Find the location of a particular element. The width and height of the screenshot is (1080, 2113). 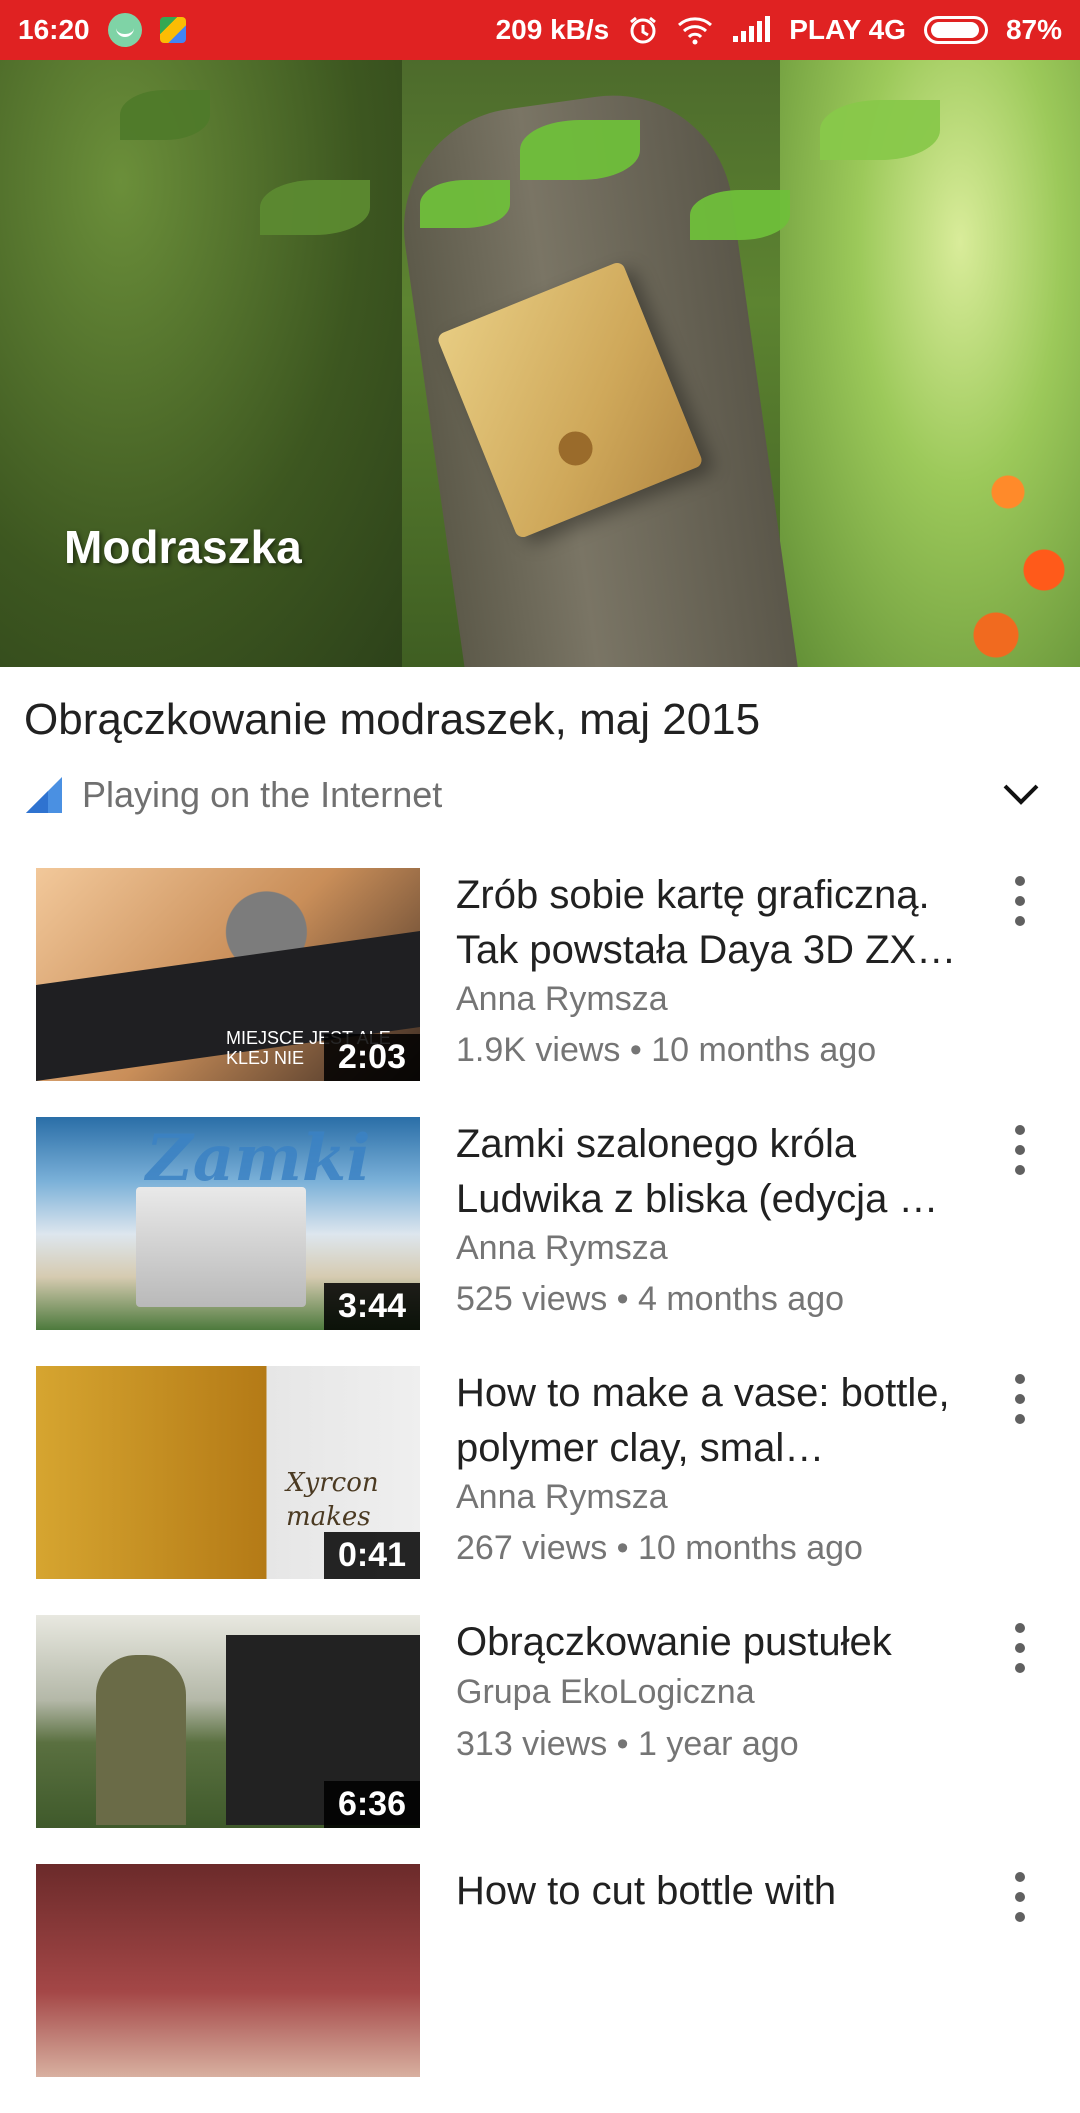

status-bar: 16:20 209 kB/s PLAY 4G 87% is located at coordinates (540, 30).